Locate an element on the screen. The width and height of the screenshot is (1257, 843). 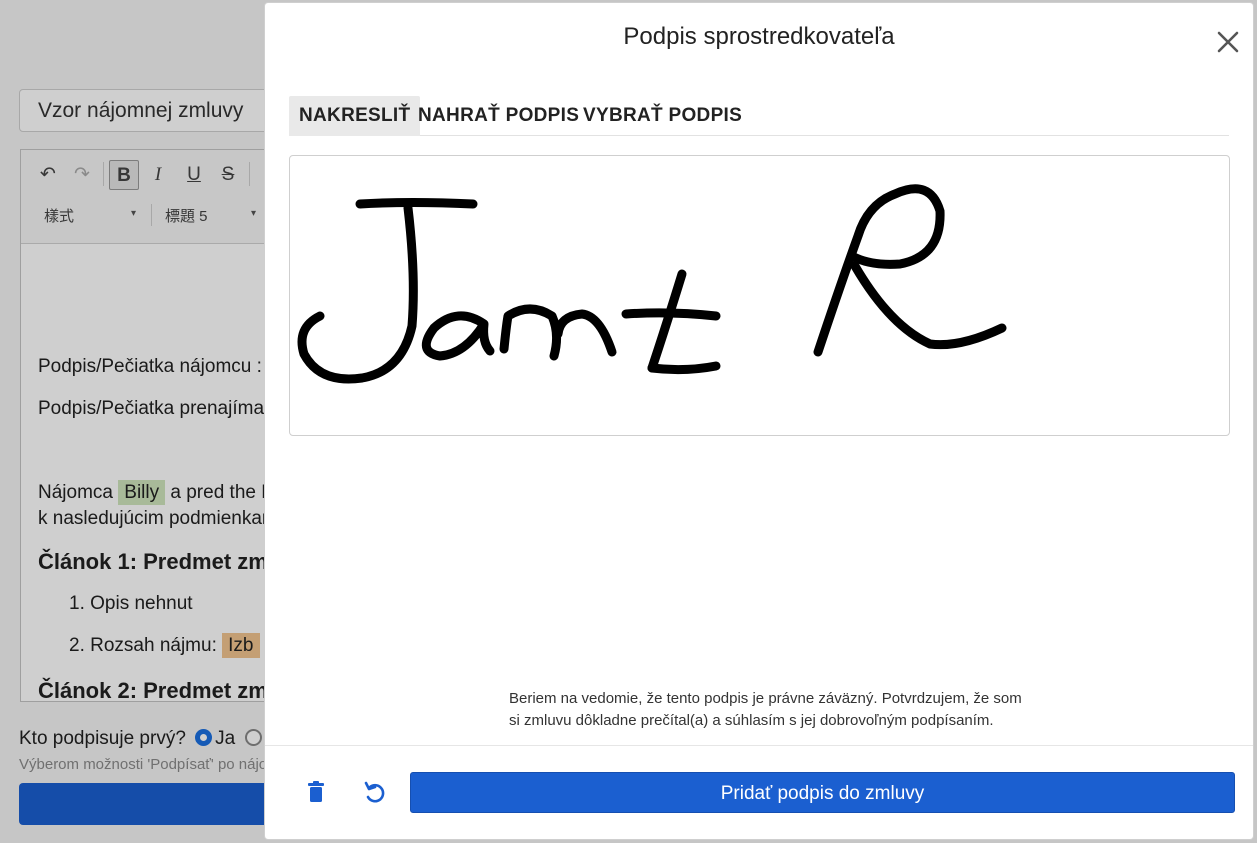
radio-other is located at coordinates (253, 737).